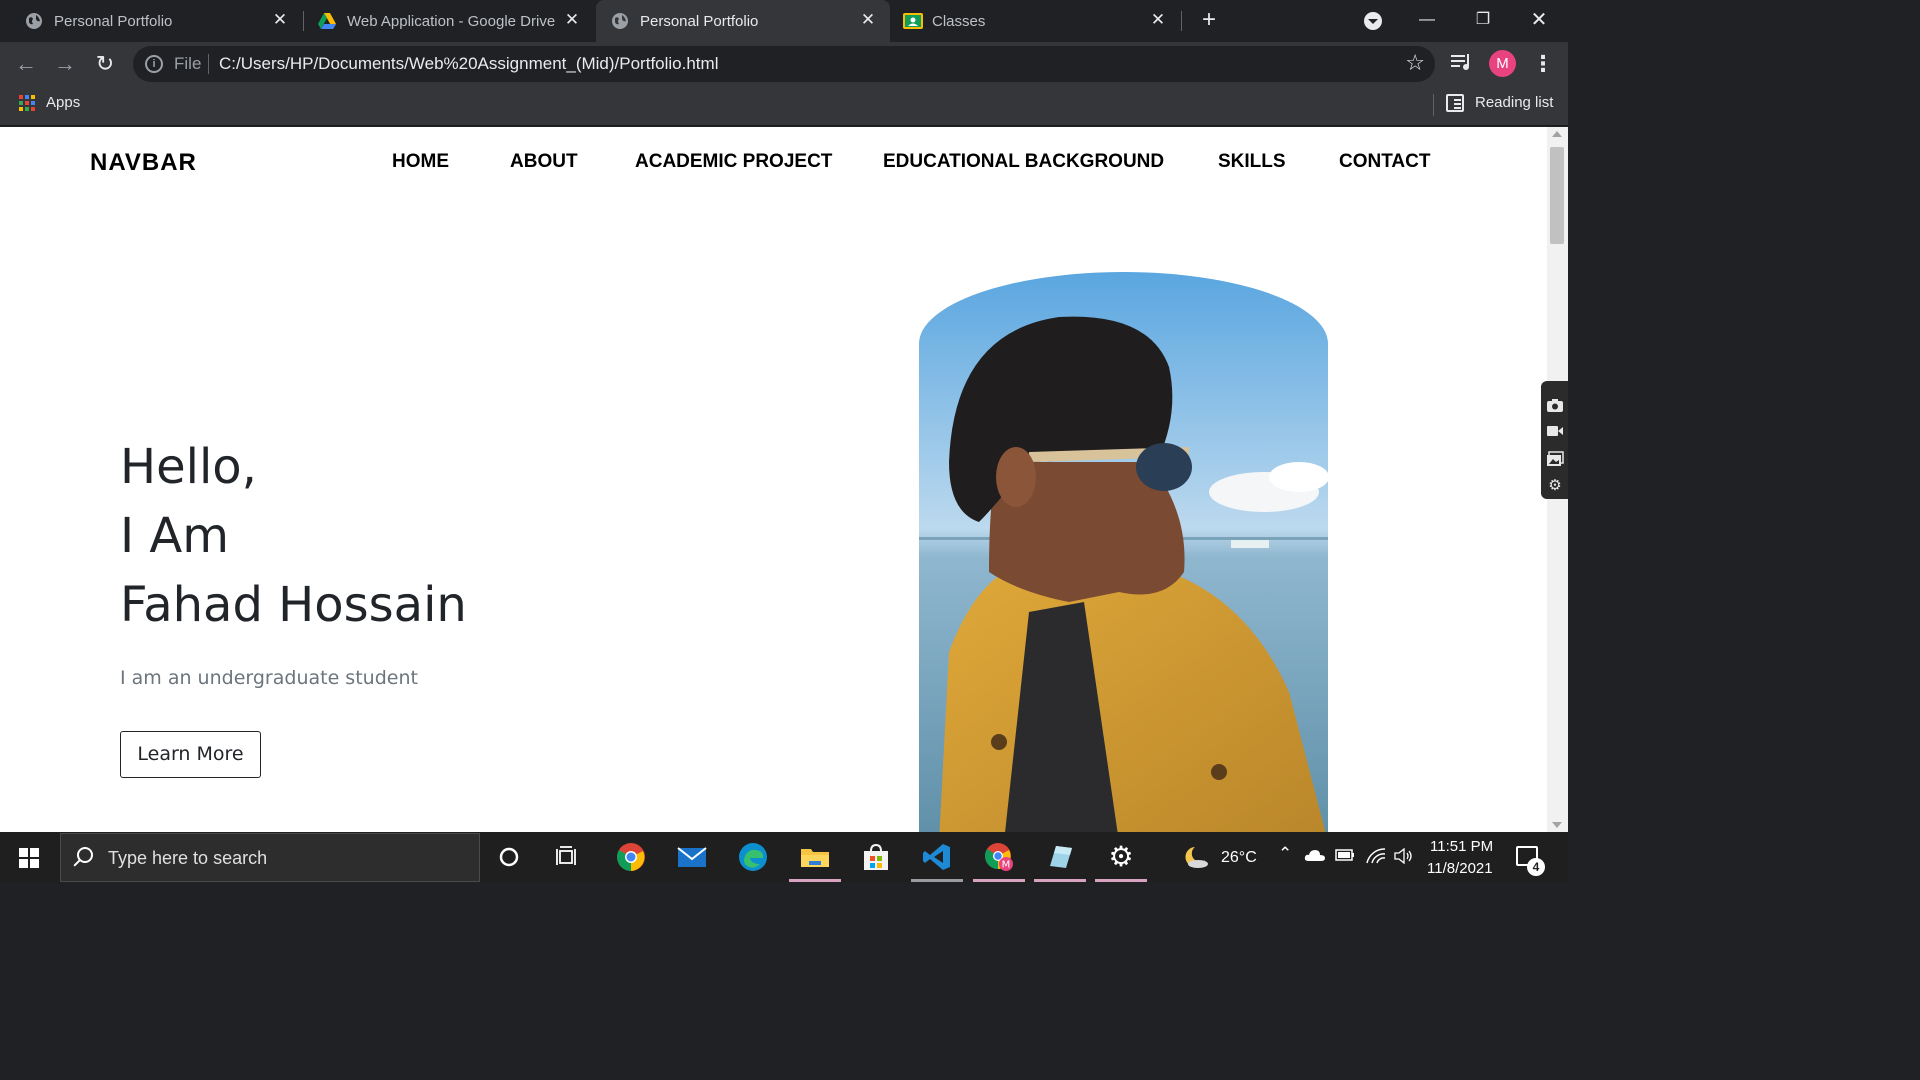  Describe the element at coordinates (1543, 64) in the screenshot. I see `more-menu-icon: ⋮` at that location.